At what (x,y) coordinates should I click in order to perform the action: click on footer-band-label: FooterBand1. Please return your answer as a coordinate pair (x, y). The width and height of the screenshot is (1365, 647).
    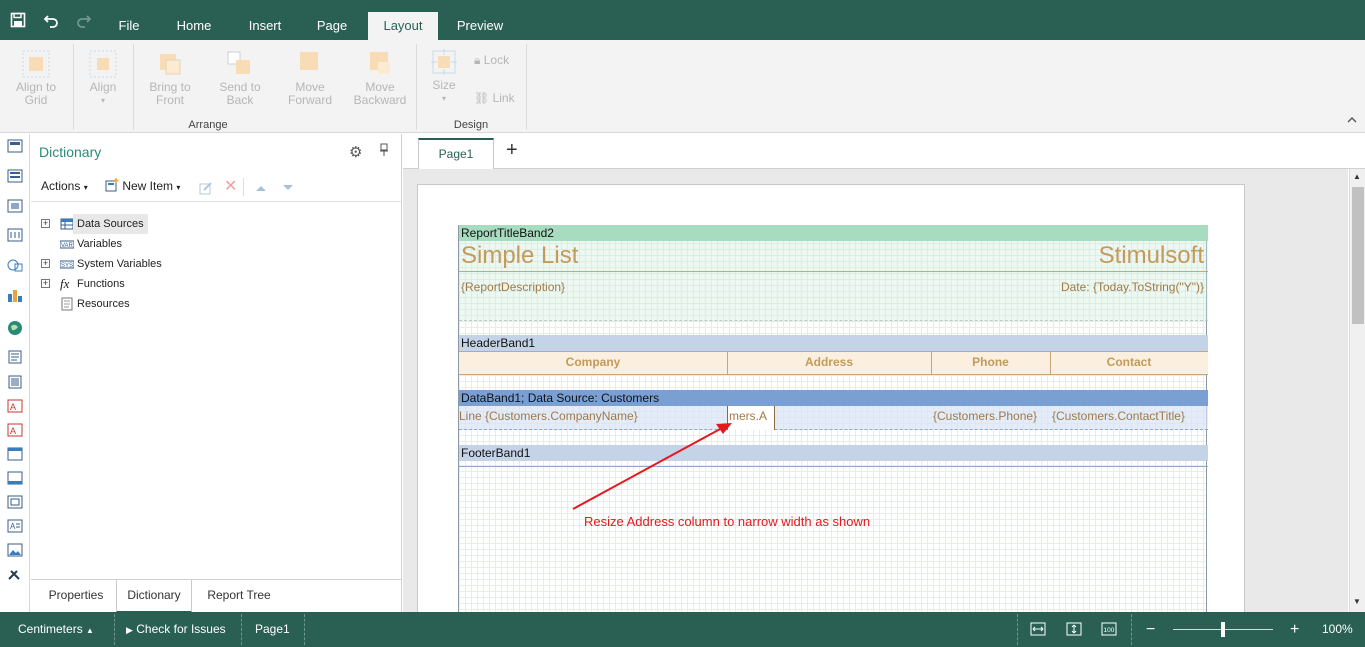
    Looking at the image, I should click on (833, 453).